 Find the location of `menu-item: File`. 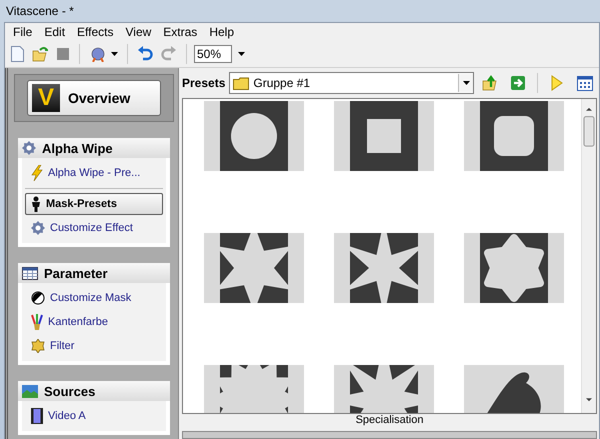

menu-item: File is located at coordinates (22, 32).